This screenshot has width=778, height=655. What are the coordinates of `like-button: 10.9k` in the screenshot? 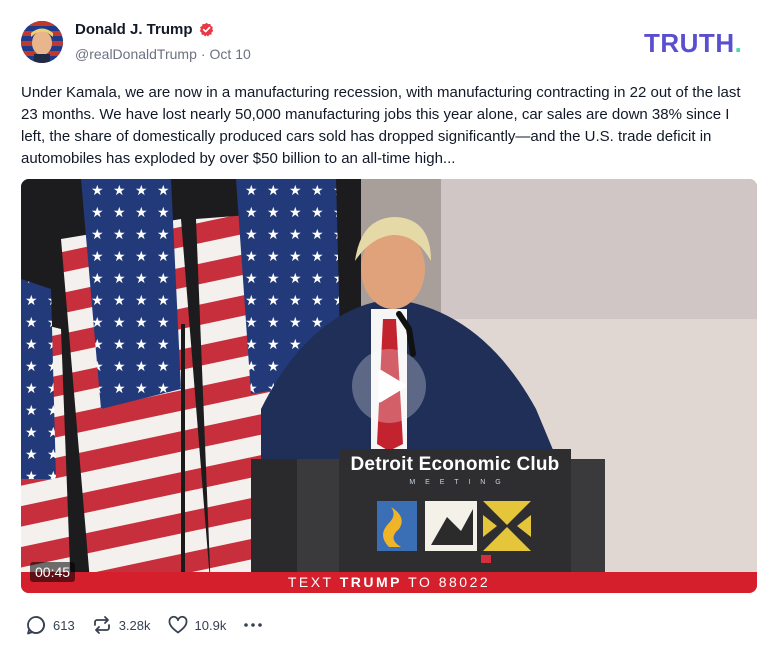 It's located at (197, 625).